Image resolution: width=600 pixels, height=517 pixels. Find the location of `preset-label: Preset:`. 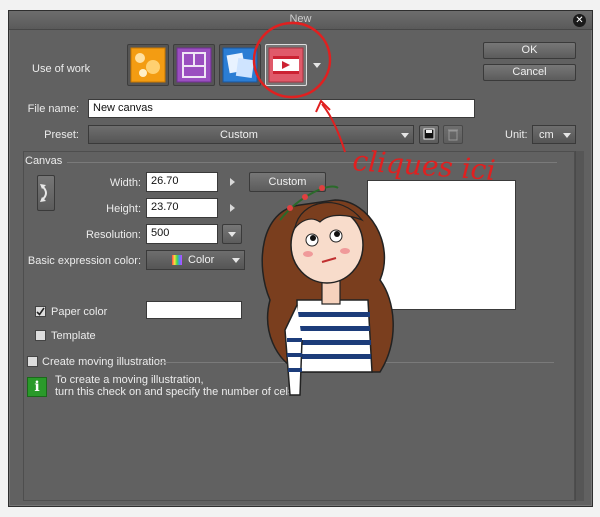

preset-label: Preset: is located at coordinates (61, 135).